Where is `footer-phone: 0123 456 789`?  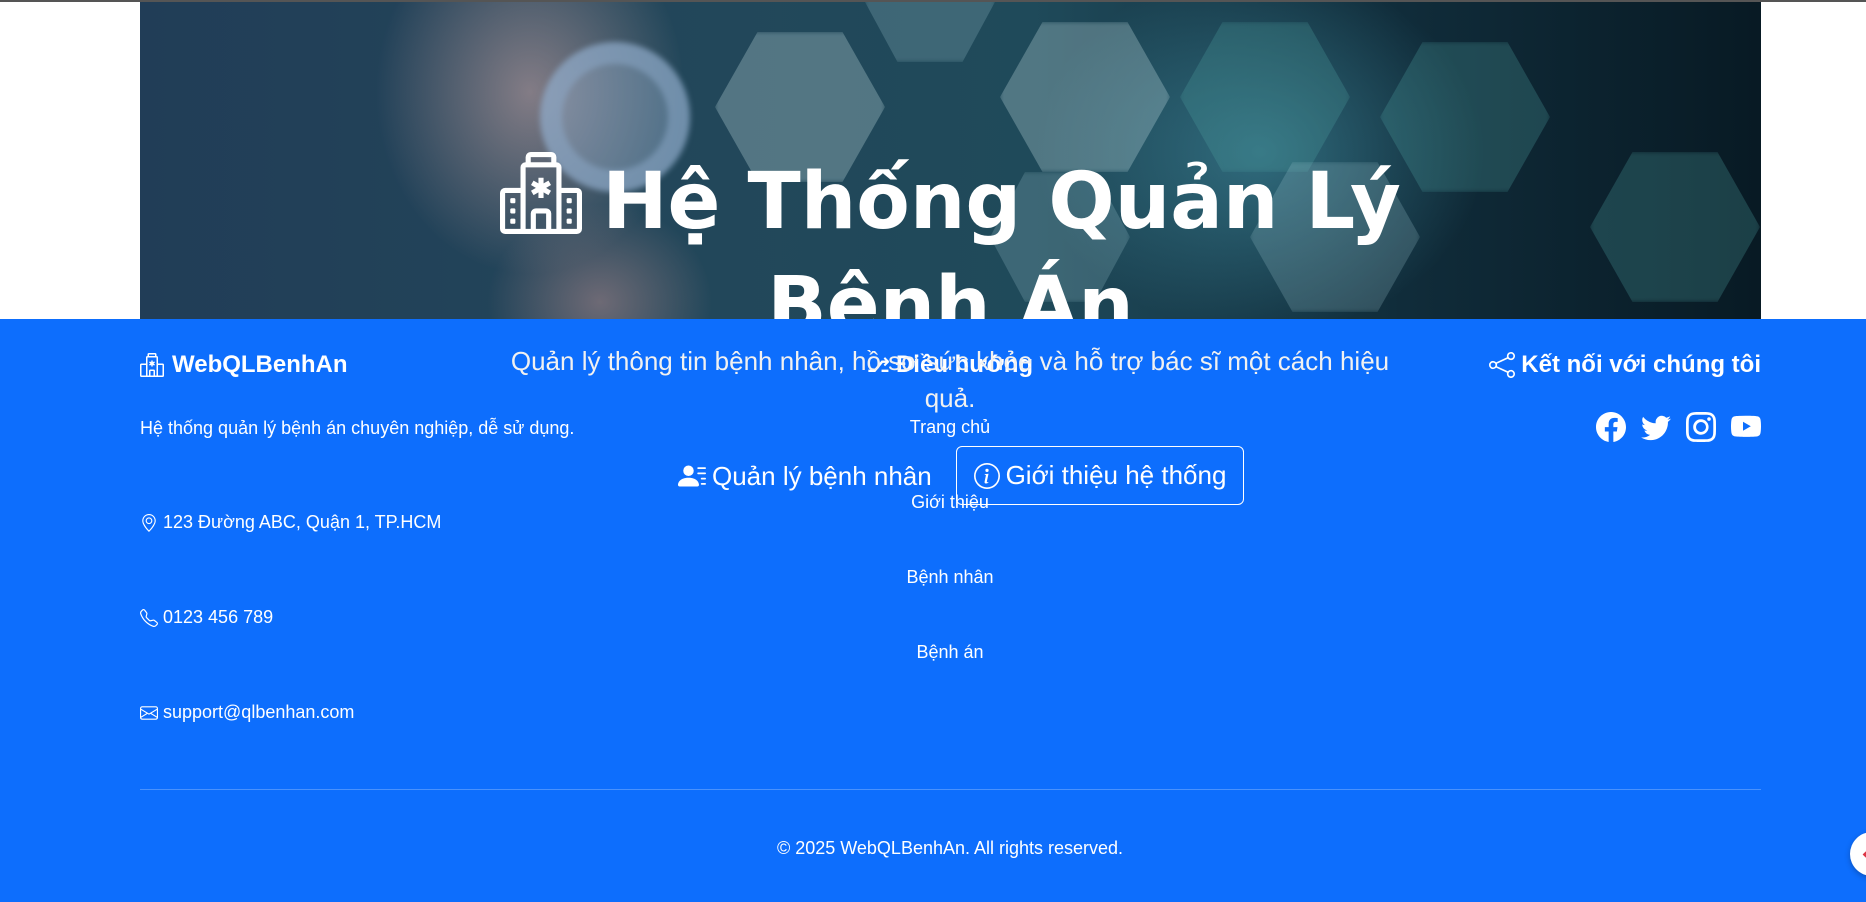
footer-phone: 0123 456 789 is located at coordinates (206, 617).